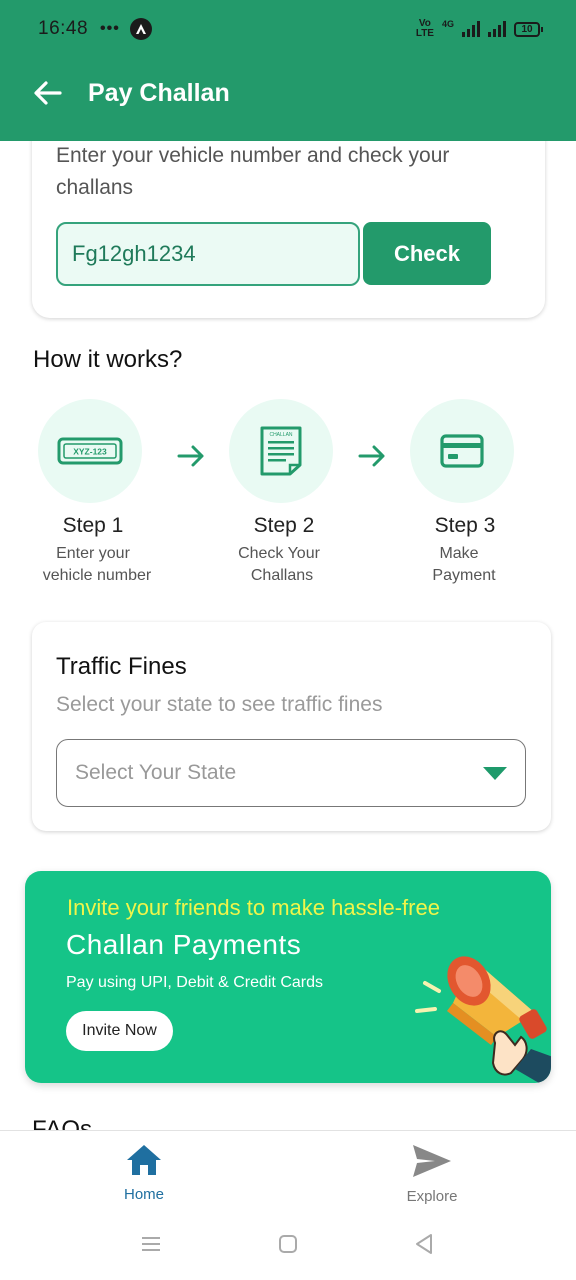 The width and height of the screenshot is (576, 1280). Describe the element at coordinates (194, 982) in the screenshot. I see `banner-line-3: Pay using UPI, Debit & Credit Cards` at that location.